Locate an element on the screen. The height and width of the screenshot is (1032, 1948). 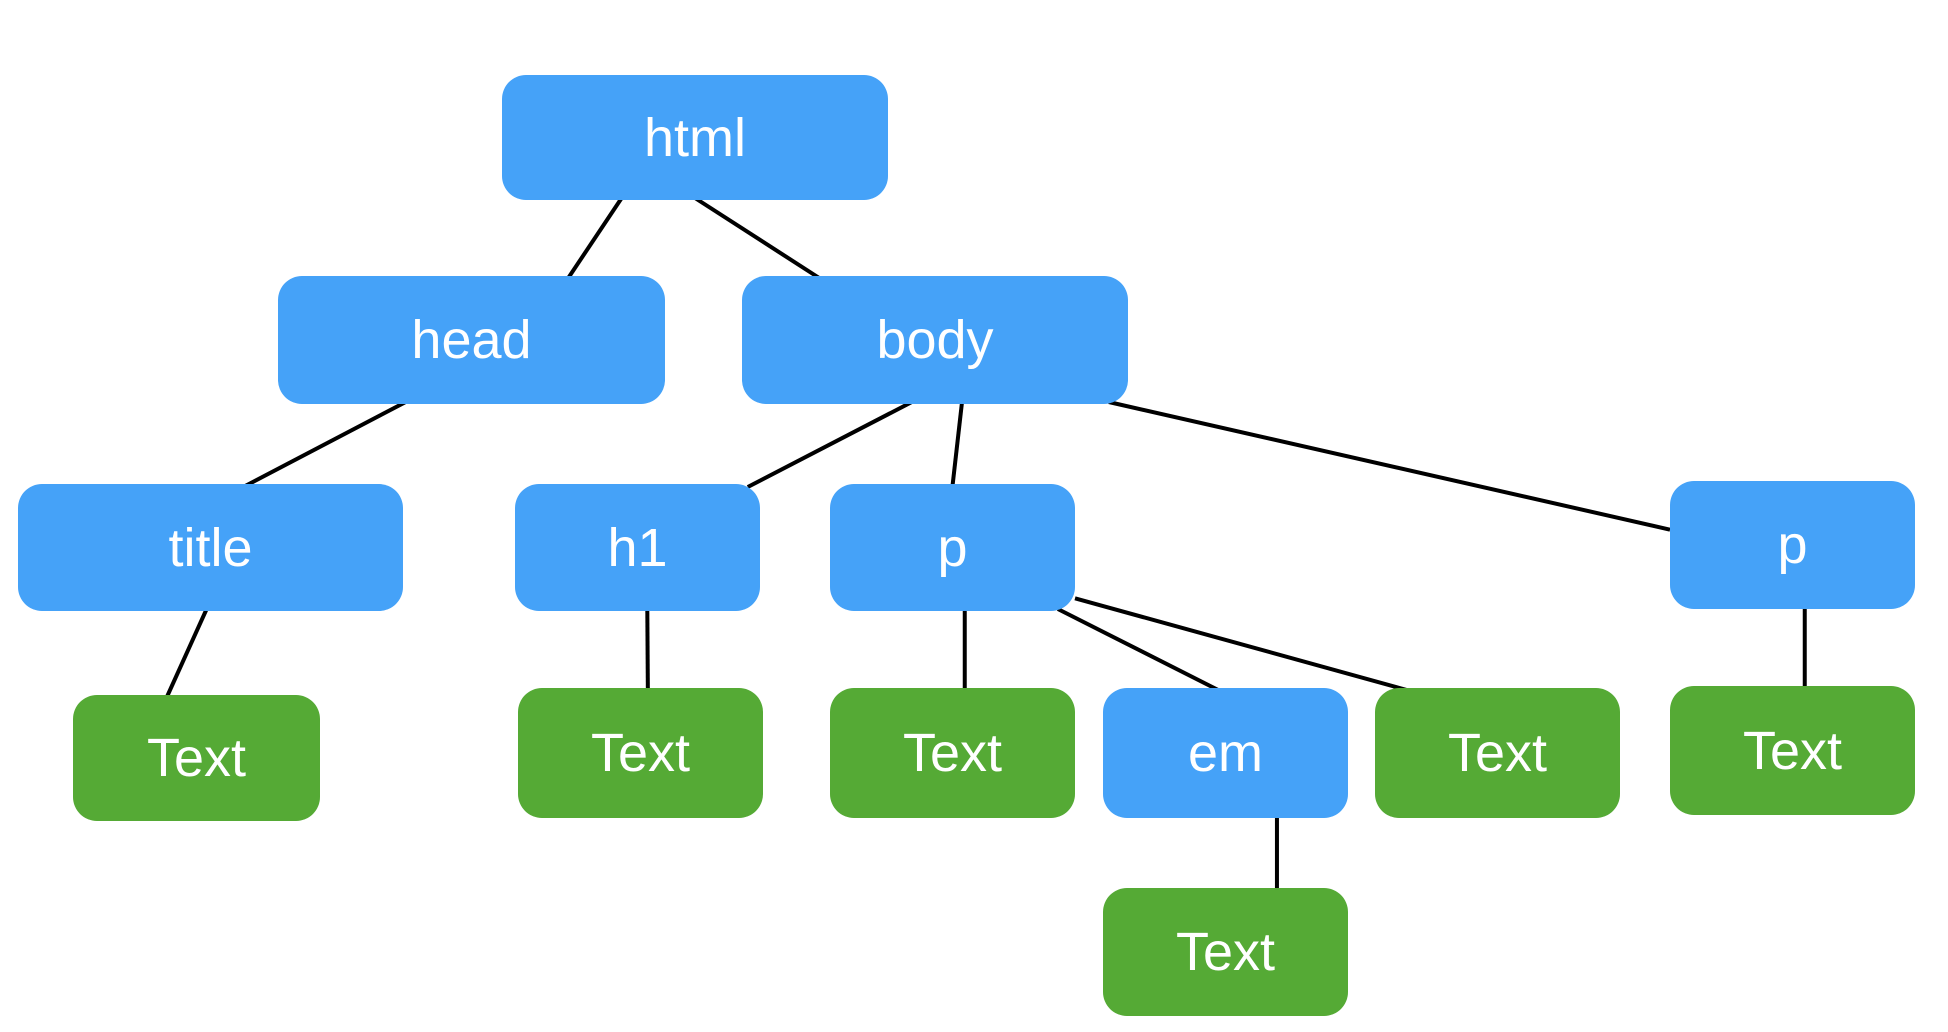
node-h1: h1 is located at coordinates (637, 547).